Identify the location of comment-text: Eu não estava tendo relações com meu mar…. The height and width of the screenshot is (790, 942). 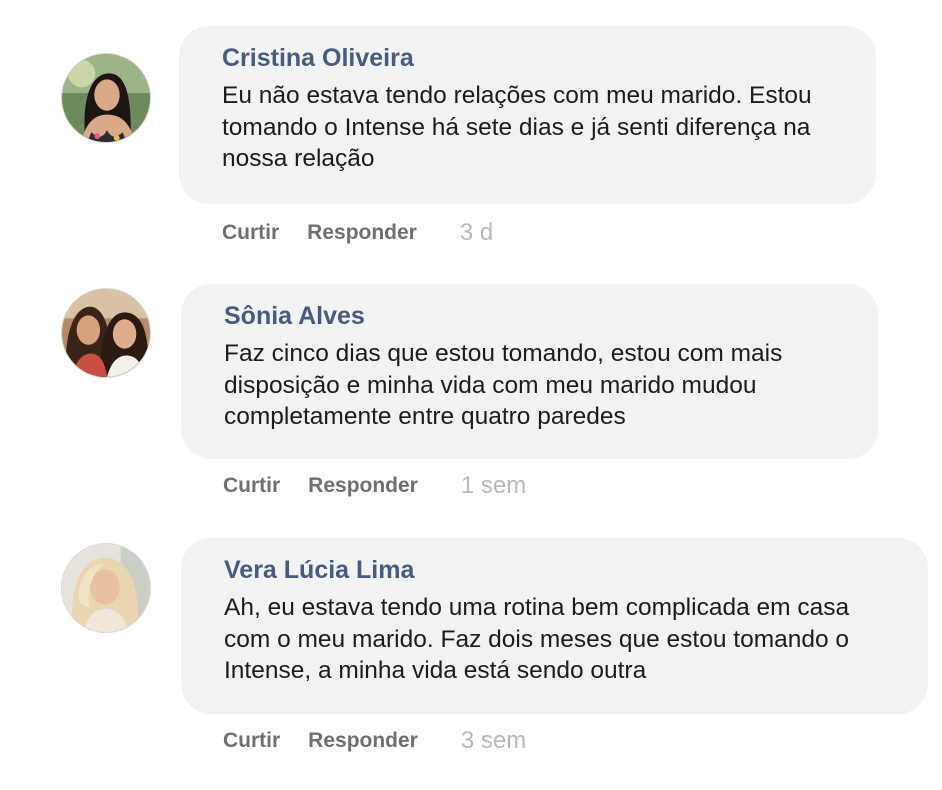
(517, 127).